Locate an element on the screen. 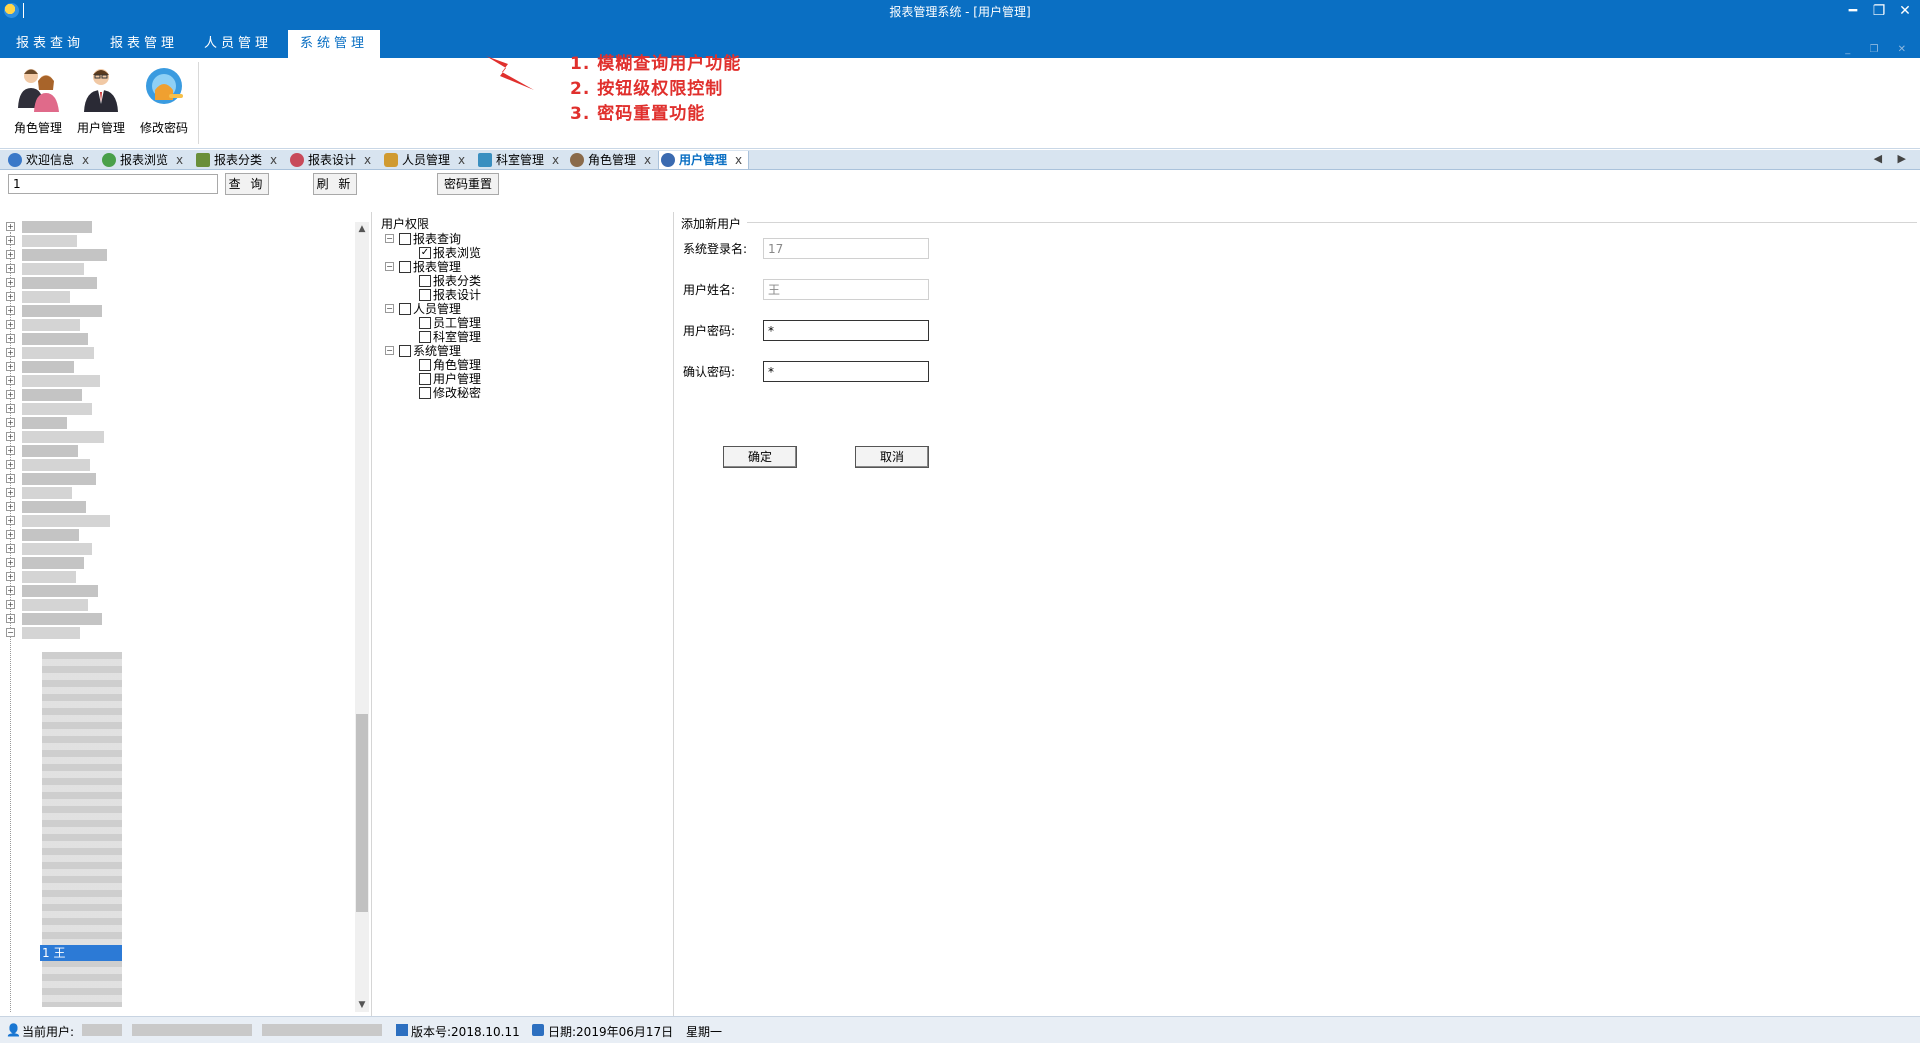 This screenshot has width=1920, height=1043. tree-scrollbar: ▲ ▼ is located at coordinates (362, 617).